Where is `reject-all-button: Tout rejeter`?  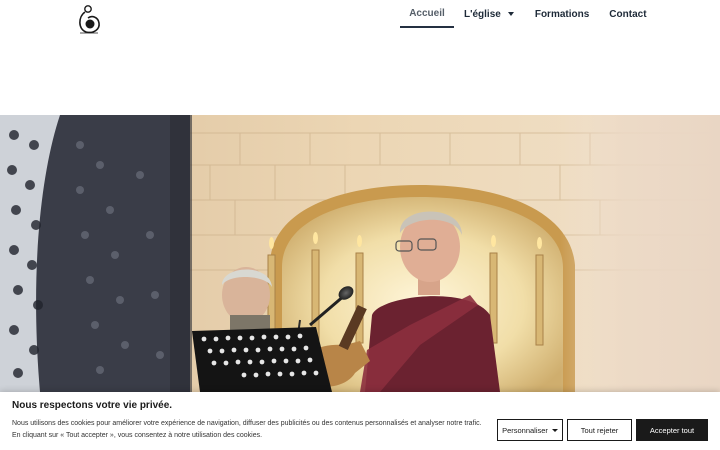
reject-all-button: Tout rejeter is located at coordinates (599, 430).